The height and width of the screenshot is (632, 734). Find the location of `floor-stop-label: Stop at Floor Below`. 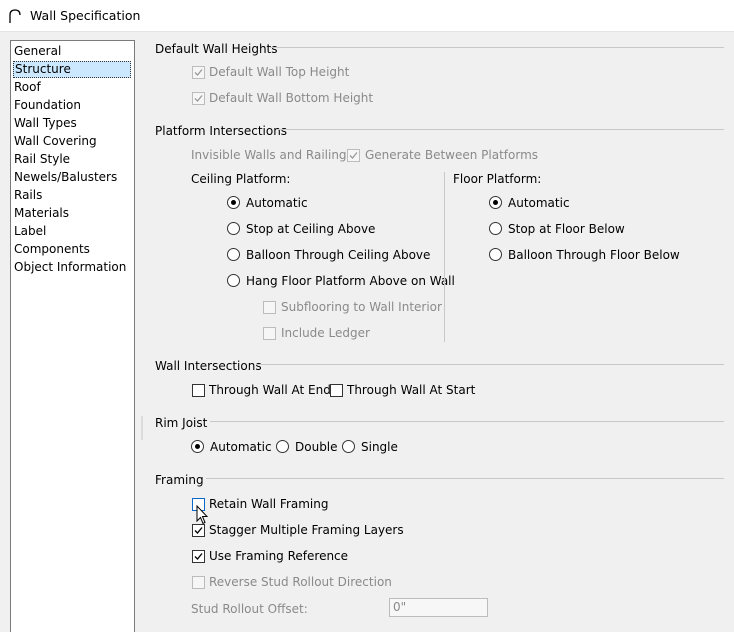

floor-stop-label: Stop at Floor Below is located at coordinates (566, 229).